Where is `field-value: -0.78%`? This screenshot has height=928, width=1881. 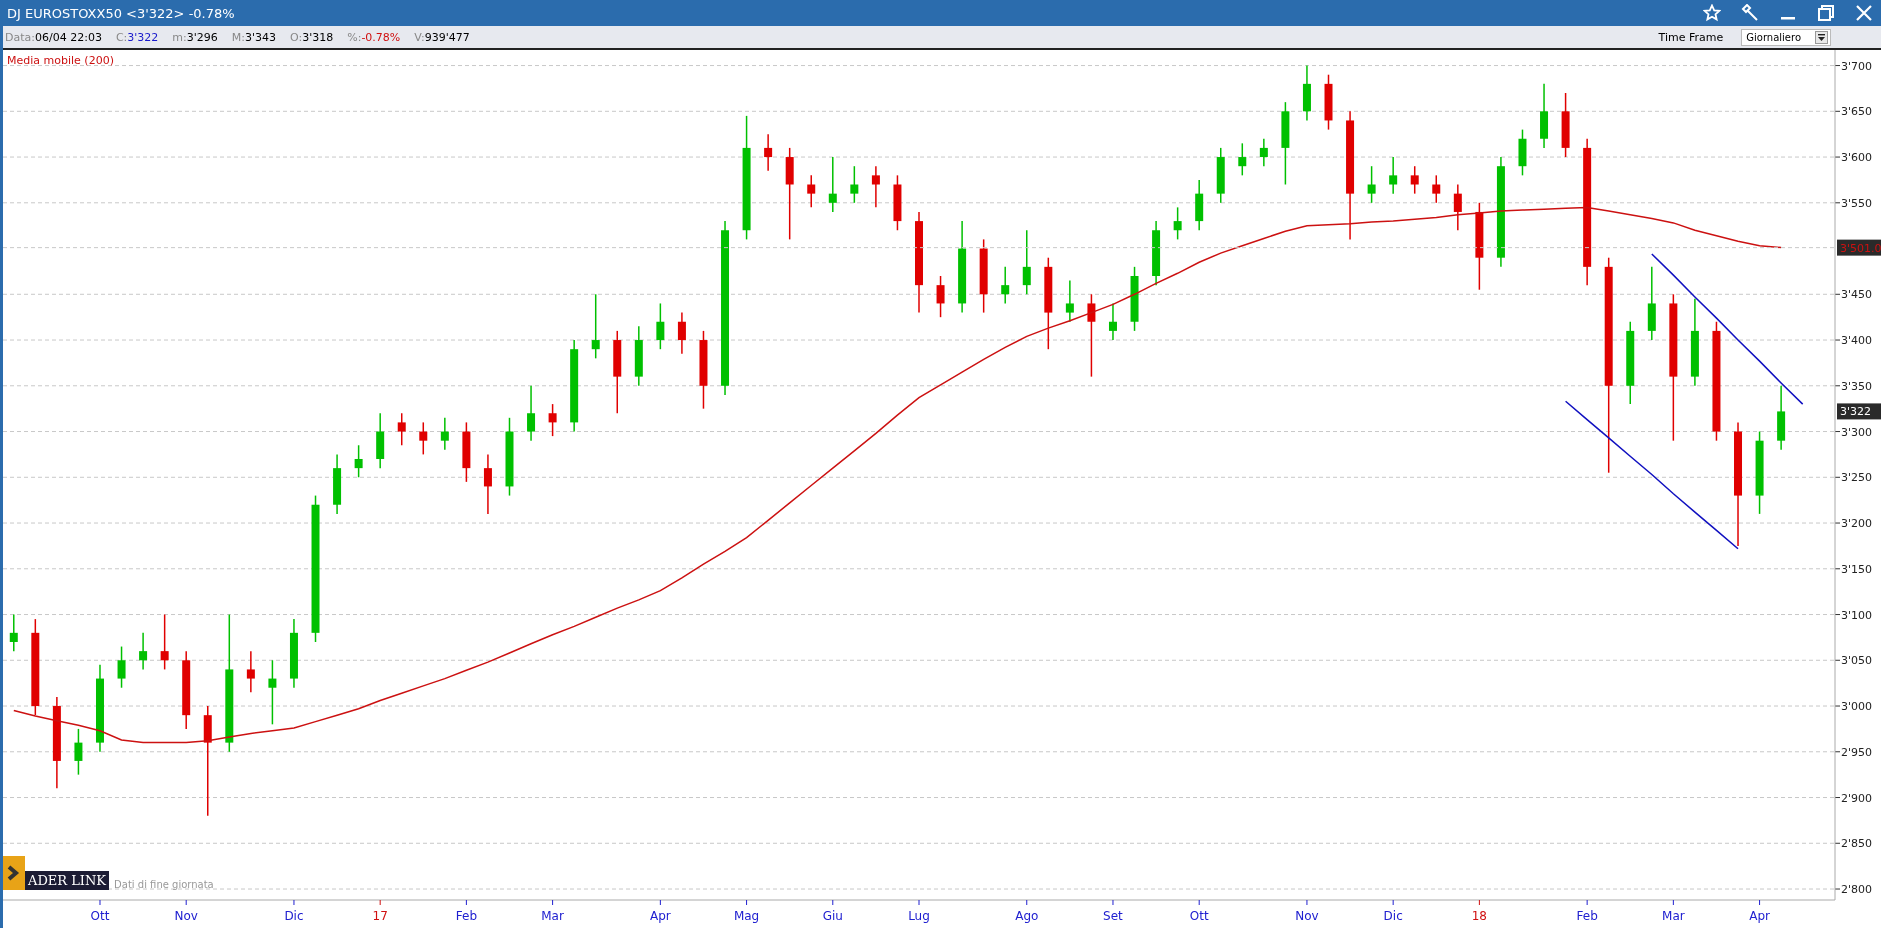
field-value: -0.78% is located at coordinates (381, 37).